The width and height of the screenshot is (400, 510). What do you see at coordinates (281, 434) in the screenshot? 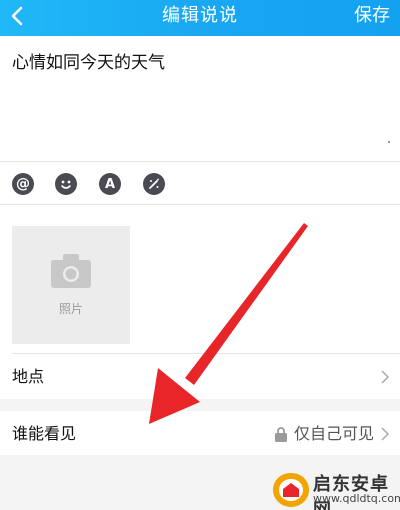
I see `lock-icon` at bounding box center [281, 434].